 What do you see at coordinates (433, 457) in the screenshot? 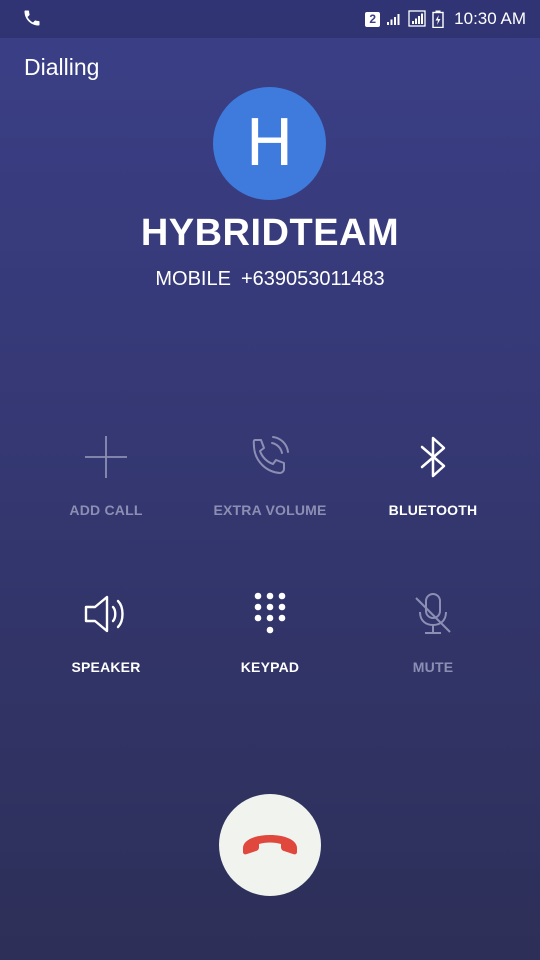
I see `bluetooth-icon` at bounding box center [433, 457].